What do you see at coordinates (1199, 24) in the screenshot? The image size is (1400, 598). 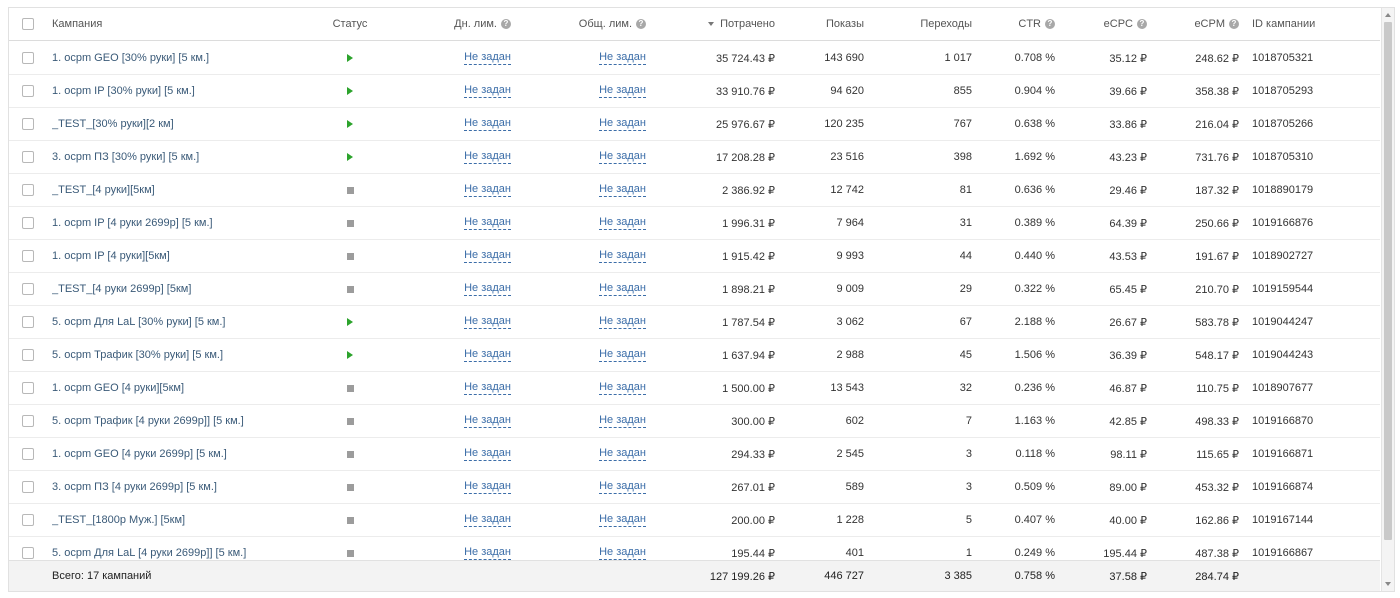 I see `header-ecpm: eCPM?` at bounding box center [1199, 24].